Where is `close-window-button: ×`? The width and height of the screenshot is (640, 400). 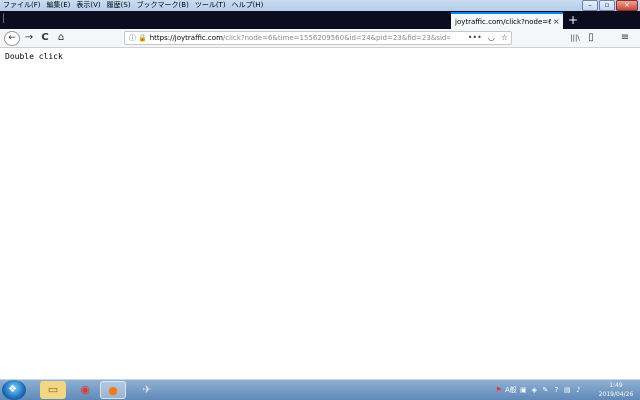 close-window-button: × is located at coordinates (627, 5).